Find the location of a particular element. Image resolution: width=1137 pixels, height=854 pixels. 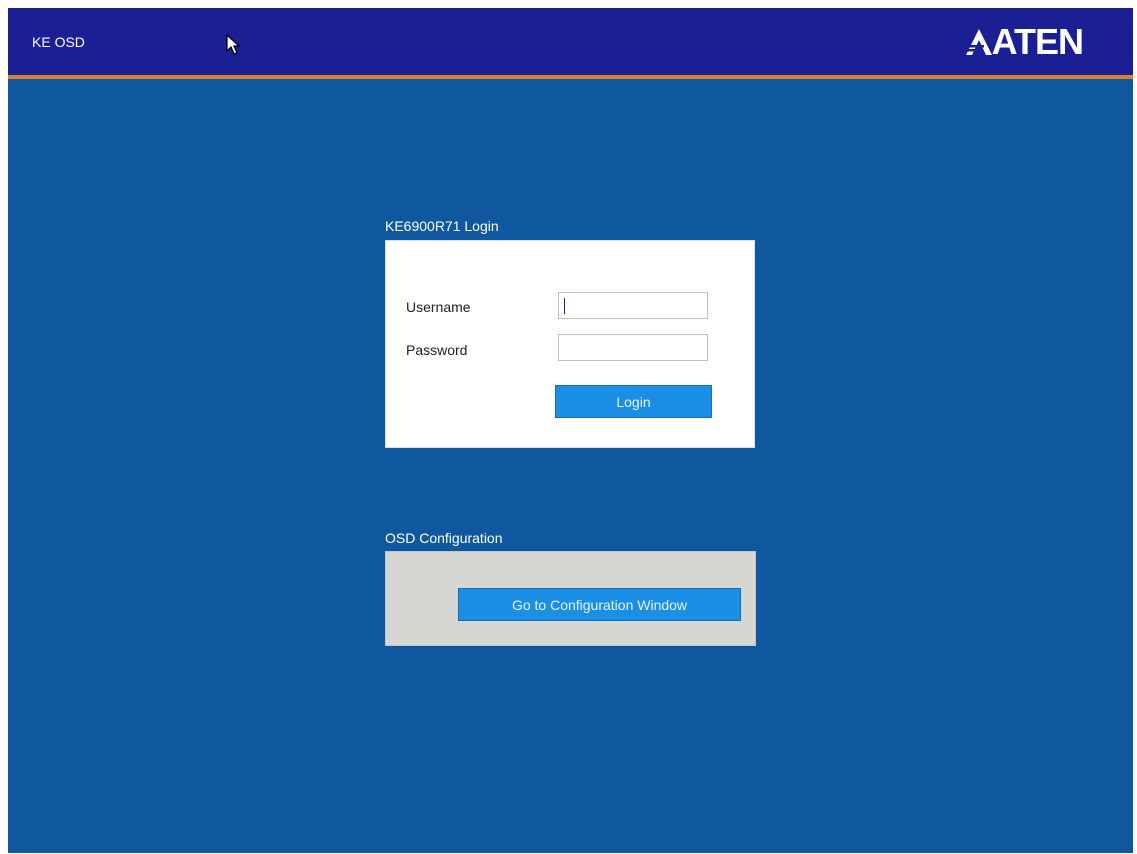

password-field is located at coordinates (633, 347).